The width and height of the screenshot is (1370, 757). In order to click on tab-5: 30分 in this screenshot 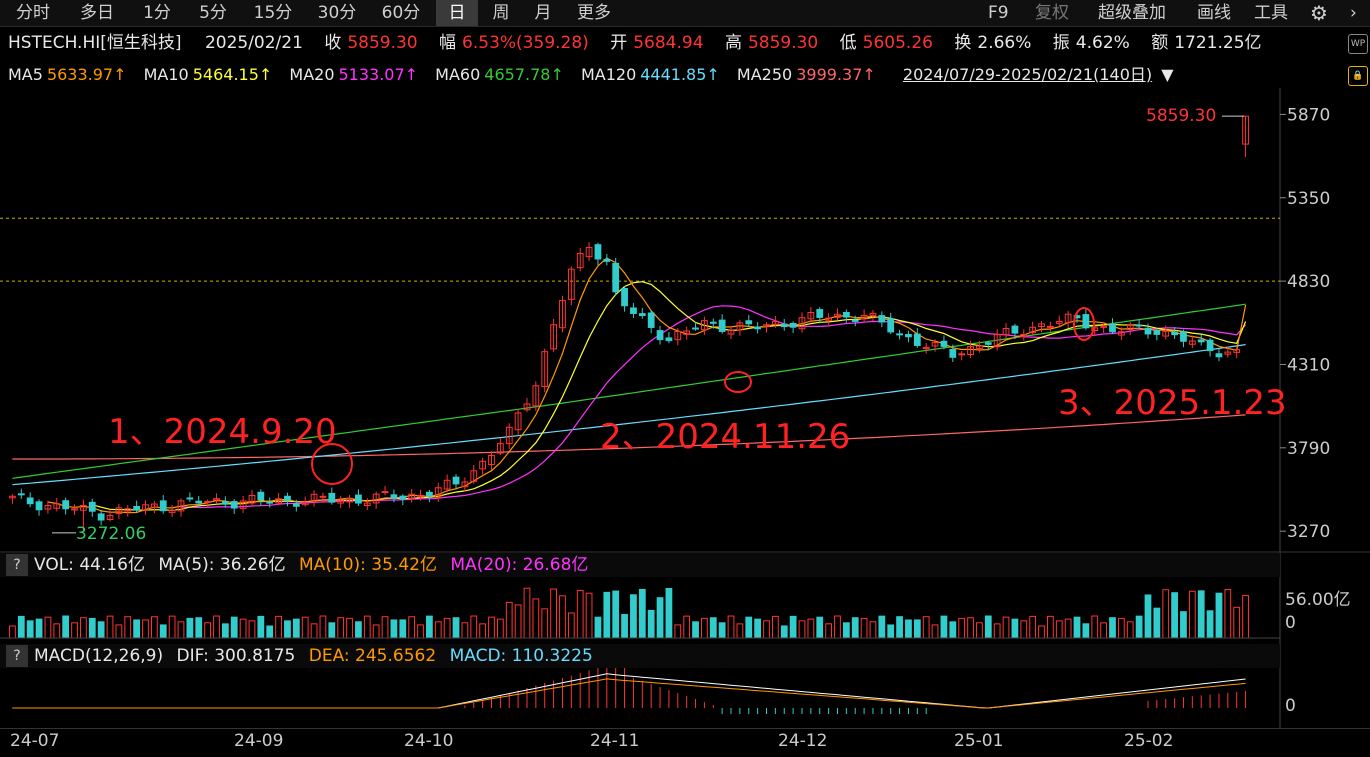, I will do `click(337, 13)`.